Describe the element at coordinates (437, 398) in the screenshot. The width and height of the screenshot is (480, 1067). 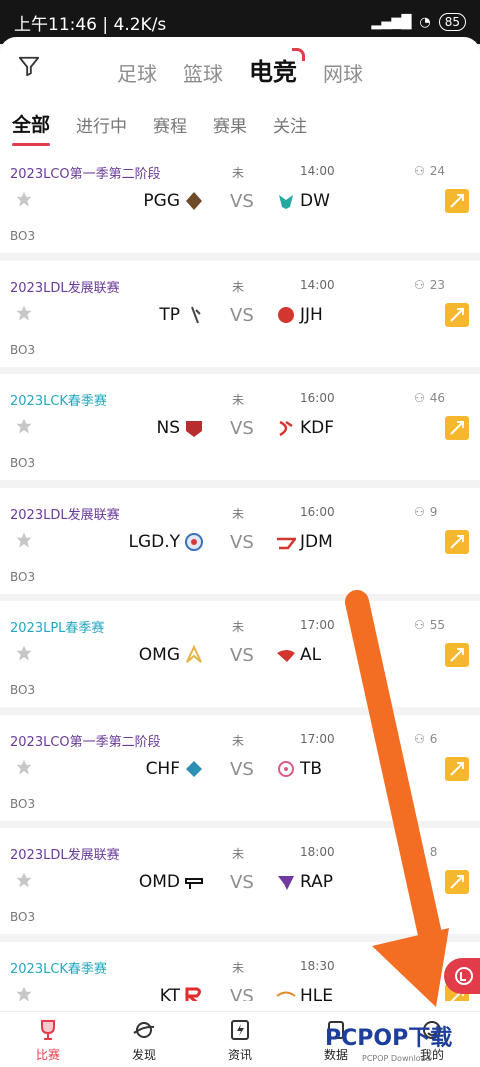
I see `viewer-number: 46` at that location.